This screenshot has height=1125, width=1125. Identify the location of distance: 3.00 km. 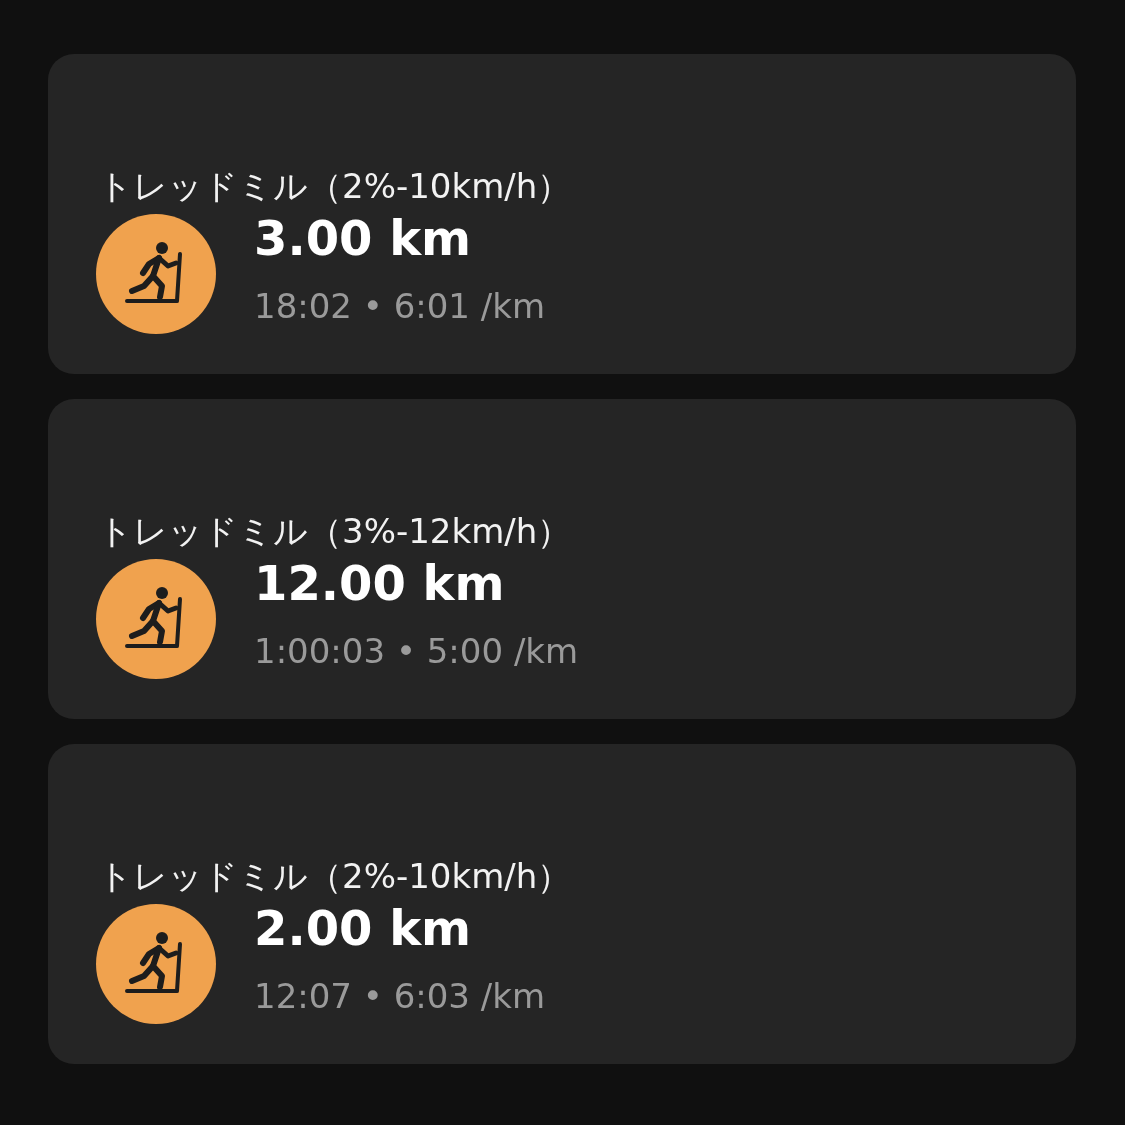
(363, 238).